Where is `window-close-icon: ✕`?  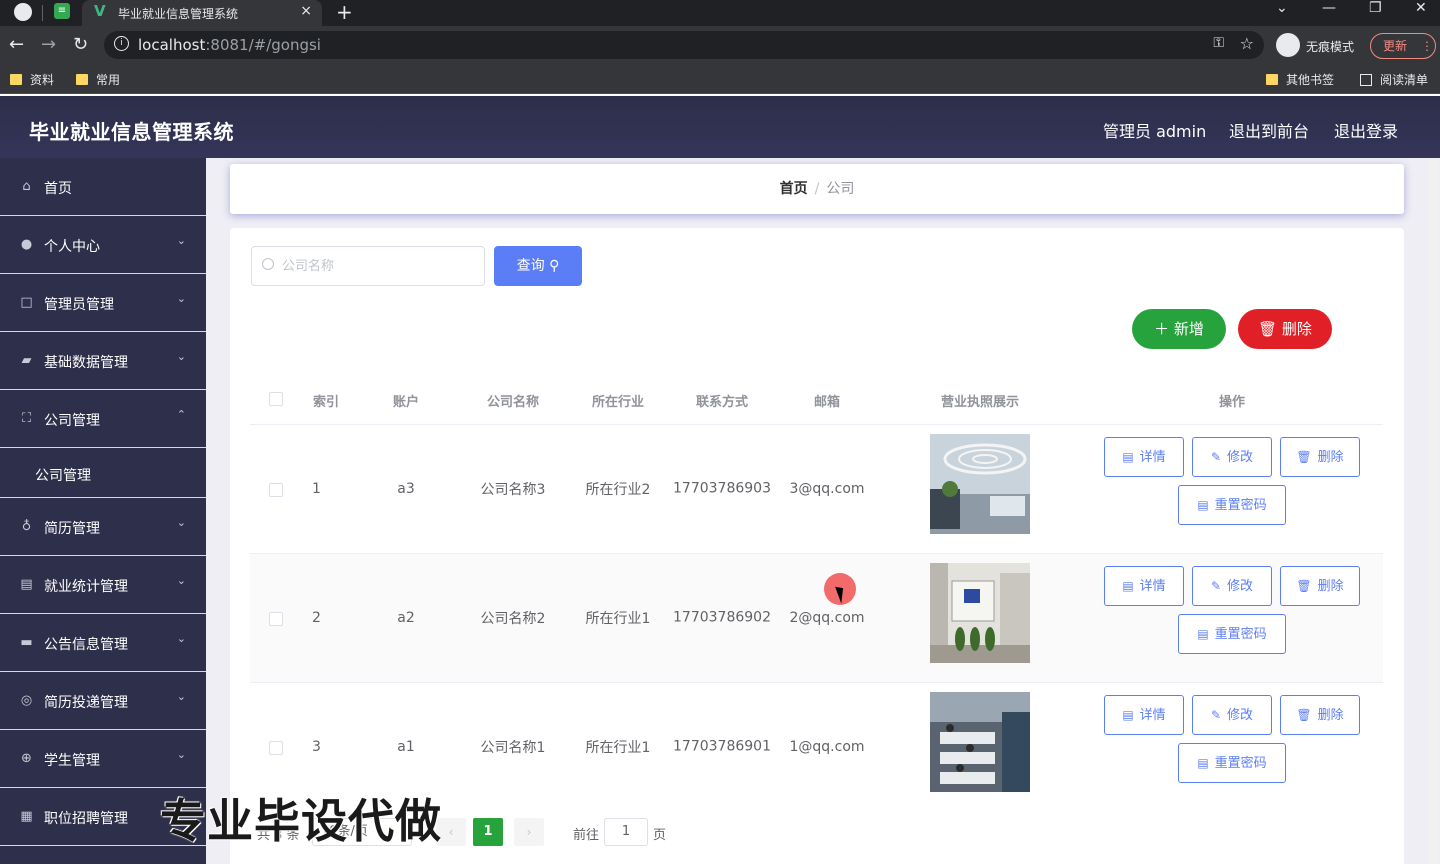 window-close-icon: ✕ is located at coordinates (1421, 8).